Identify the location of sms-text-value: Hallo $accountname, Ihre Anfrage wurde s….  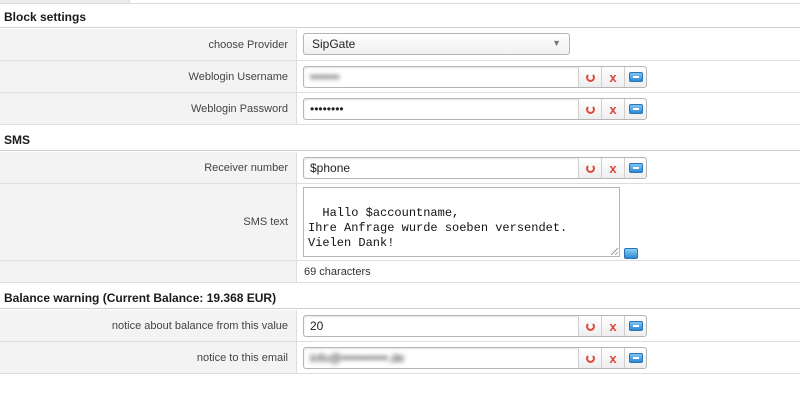
(438, 228).